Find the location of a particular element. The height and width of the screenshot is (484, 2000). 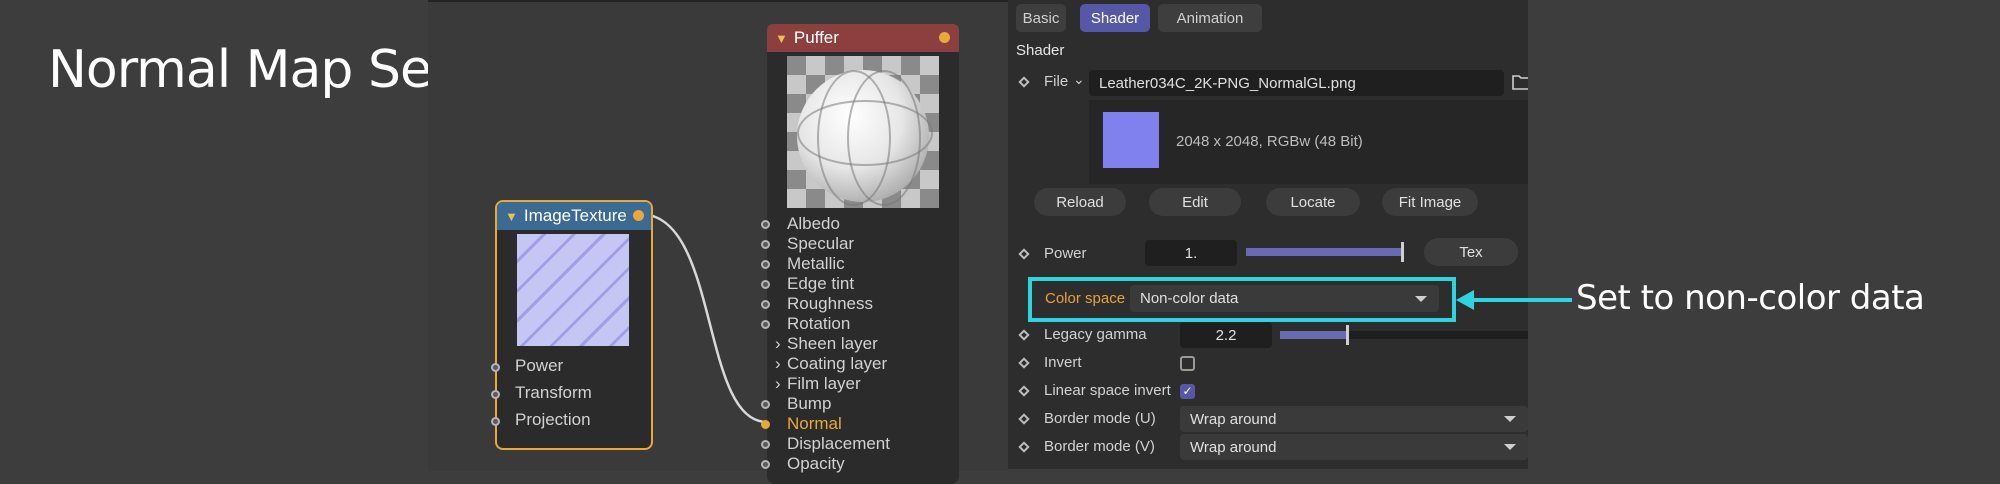

puffer-input-label: Albedo is located at coordinates (813, 223).